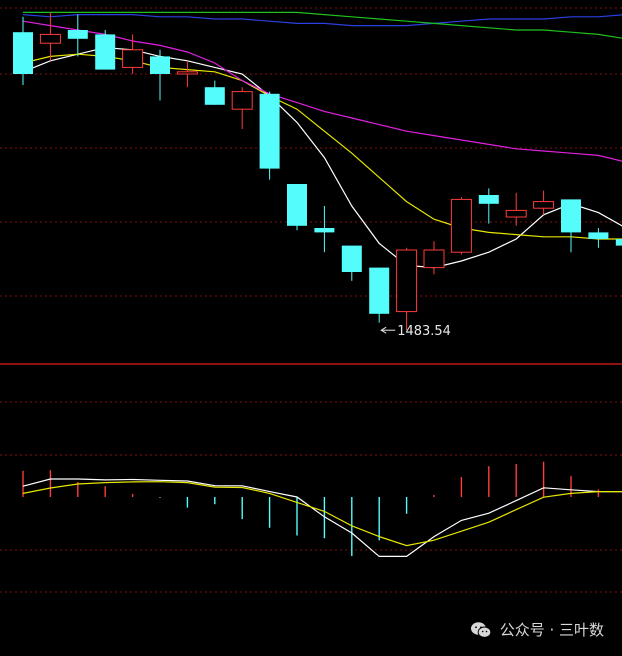 The height and width of the screenshot is (656, 622). Describe the element at coordinates (481, 630) in the screenshot. I see `wechat-icon` at that location.